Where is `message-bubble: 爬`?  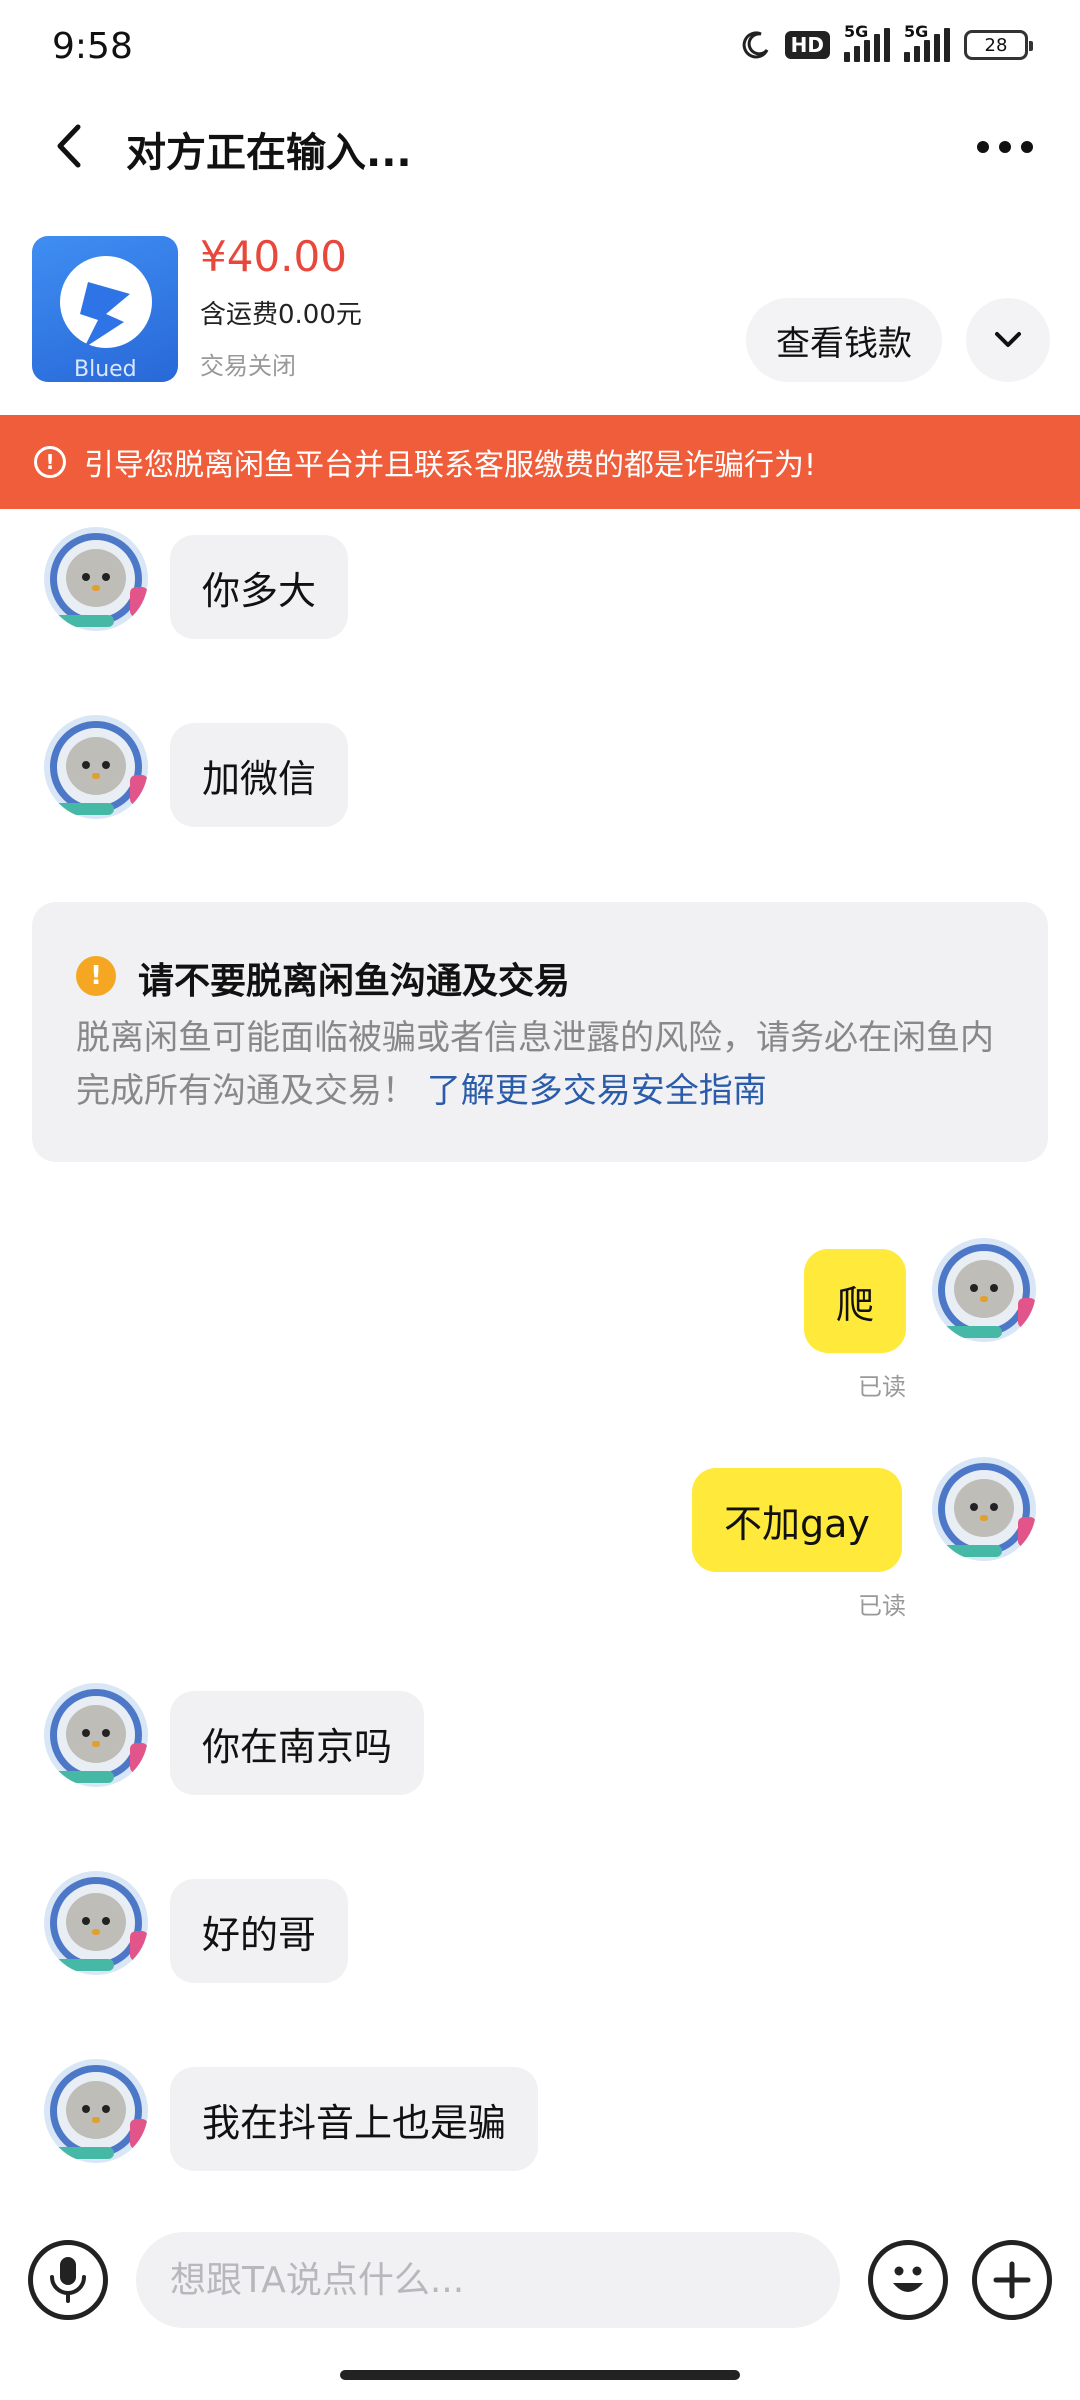
message-bubble: 爬 is located at coordinates (855, 1301).